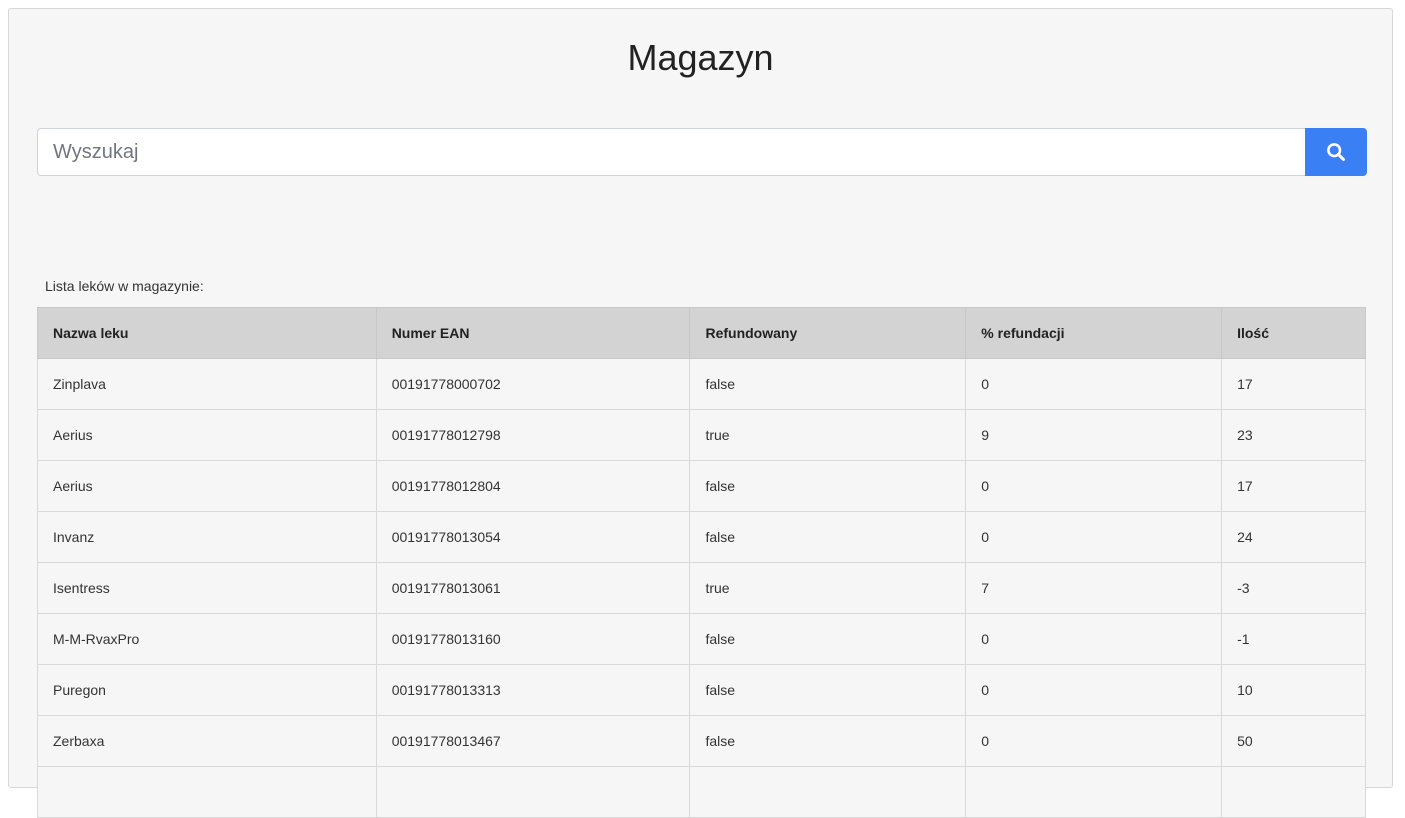 This screenshot has width=1405, height=818. I want to click on cell-medicine-name: Isentress, so click(207, 588).